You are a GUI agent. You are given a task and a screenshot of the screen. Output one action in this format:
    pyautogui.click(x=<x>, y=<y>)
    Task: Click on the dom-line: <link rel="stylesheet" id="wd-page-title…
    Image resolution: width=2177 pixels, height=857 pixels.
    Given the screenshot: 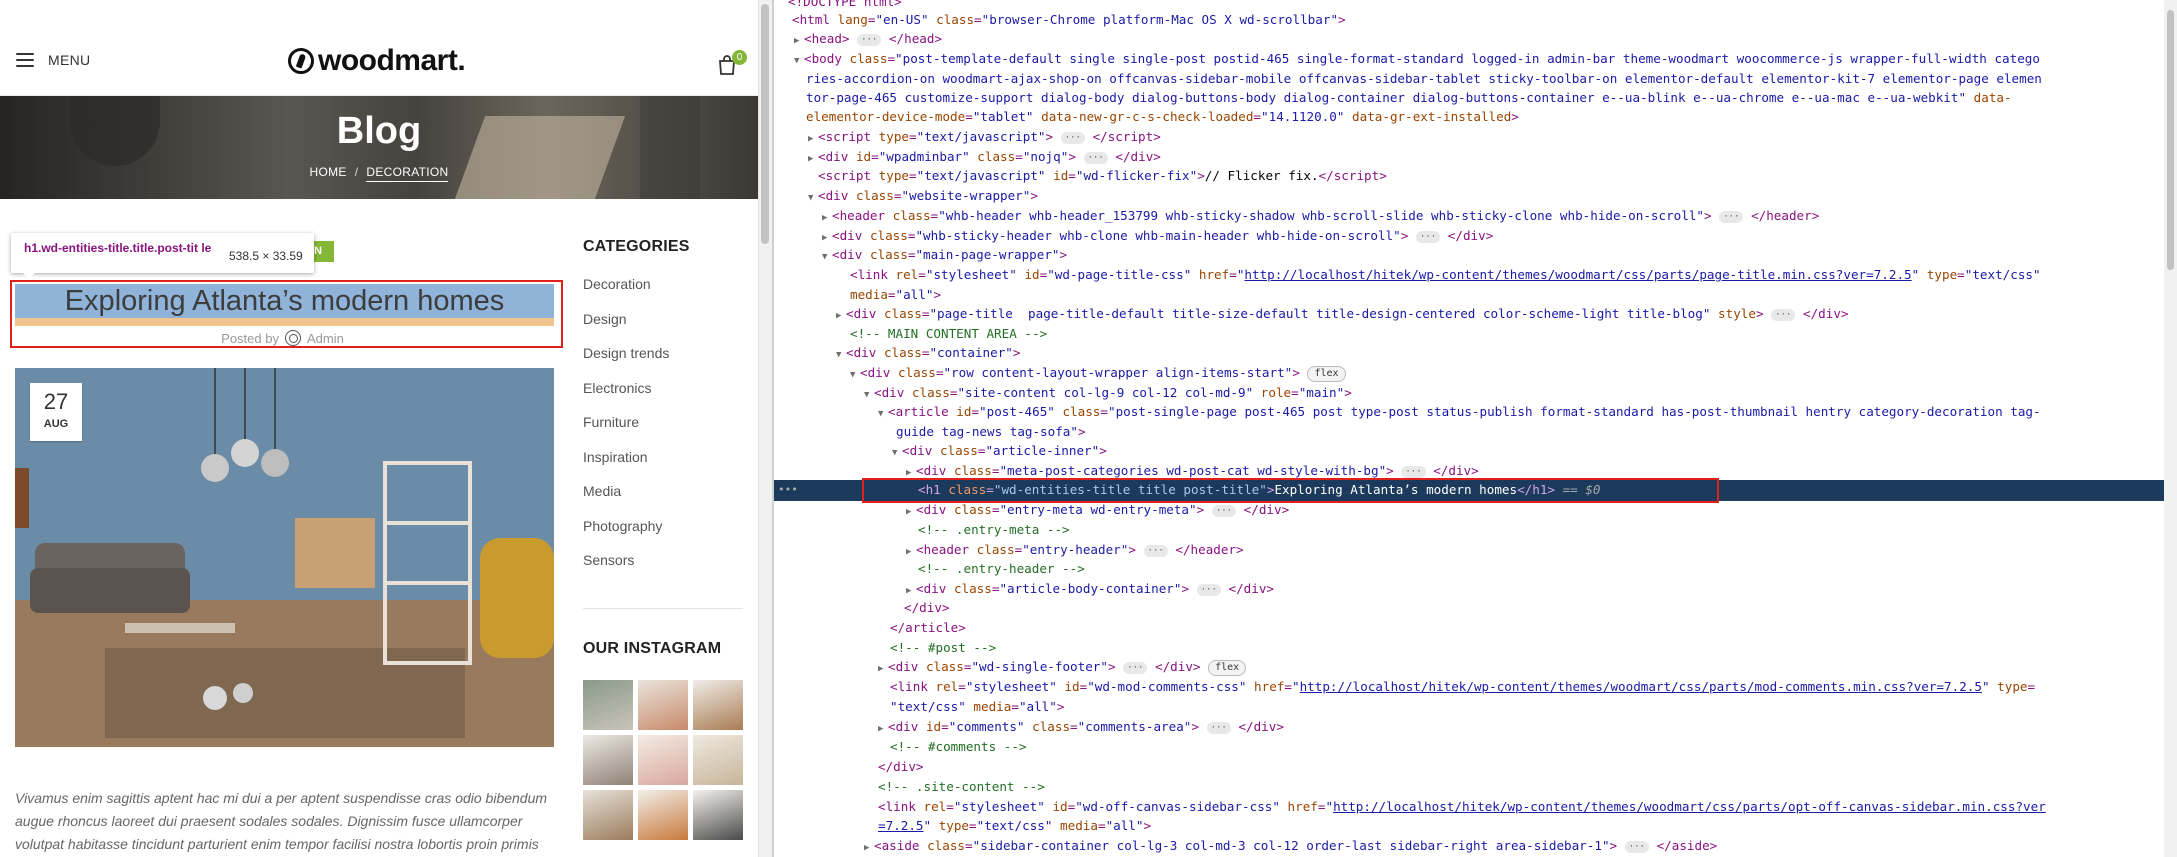 What is the action you would take?
    pyautogui.click(x=1513, y=275)
    